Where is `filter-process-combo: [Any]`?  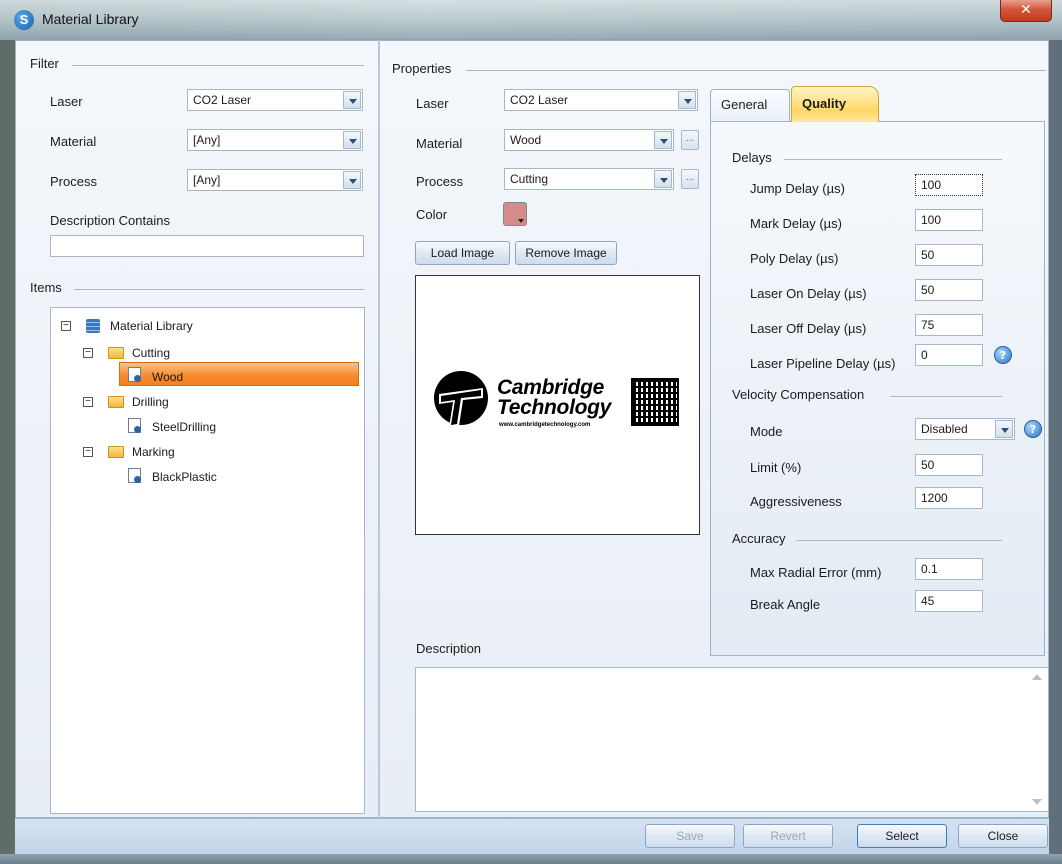 filter-process-combo: [Any] is located at coordinates (275, 180).